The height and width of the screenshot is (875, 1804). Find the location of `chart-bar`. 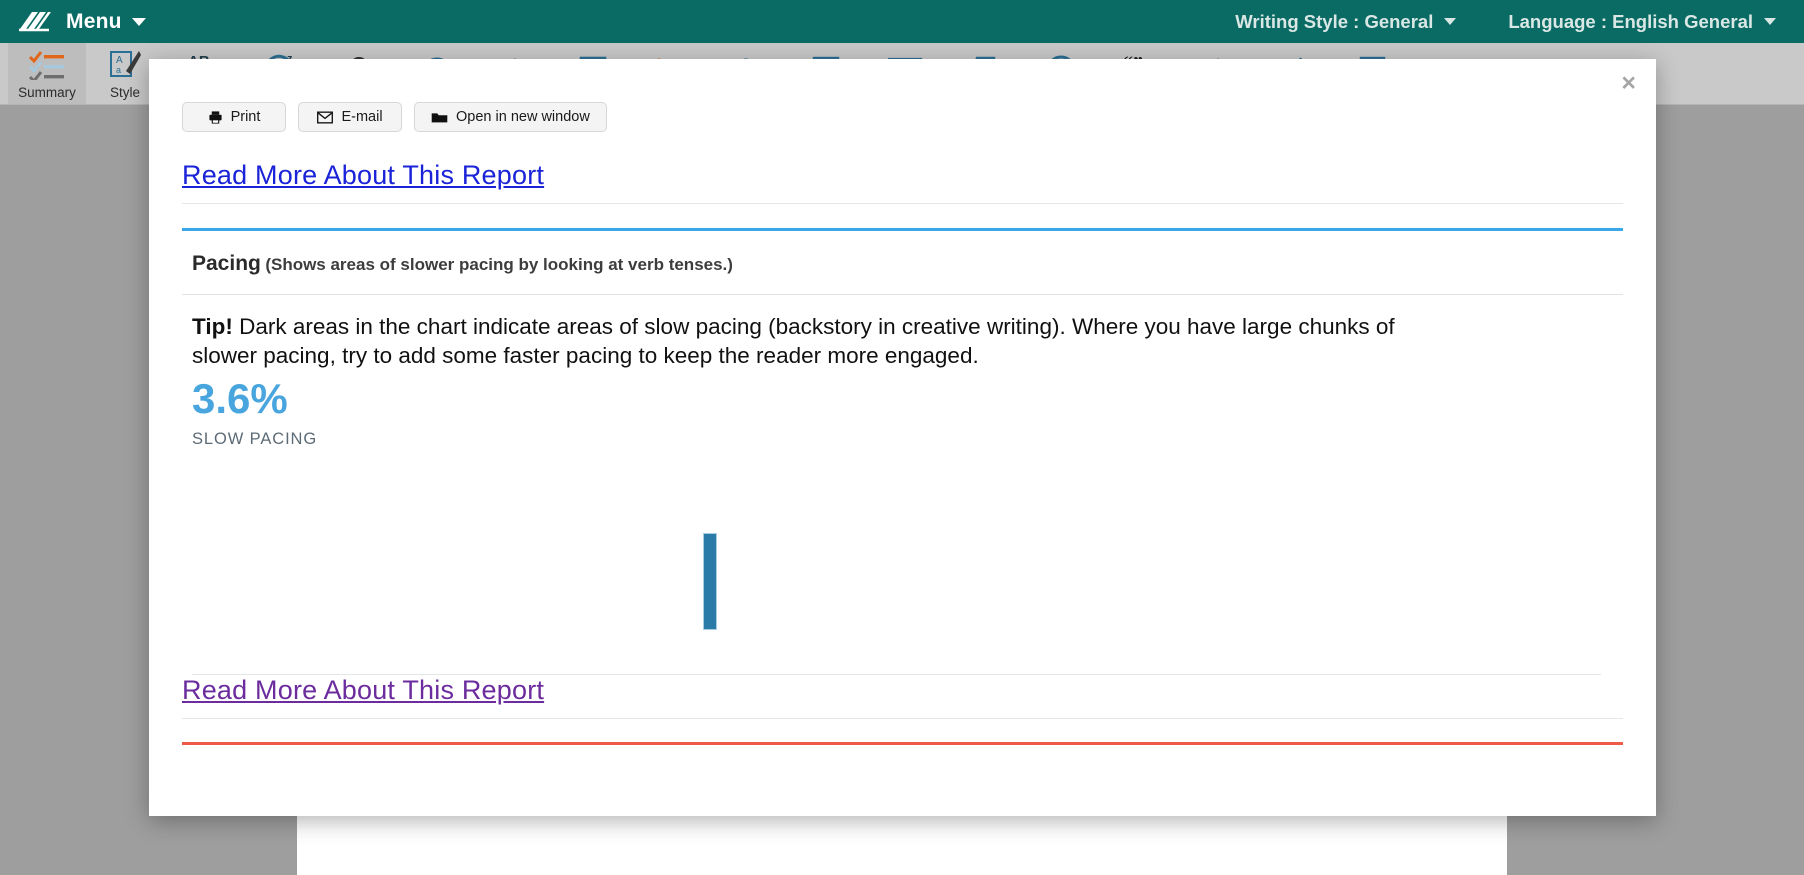

chart-bar is located at coordinates (709, 581).